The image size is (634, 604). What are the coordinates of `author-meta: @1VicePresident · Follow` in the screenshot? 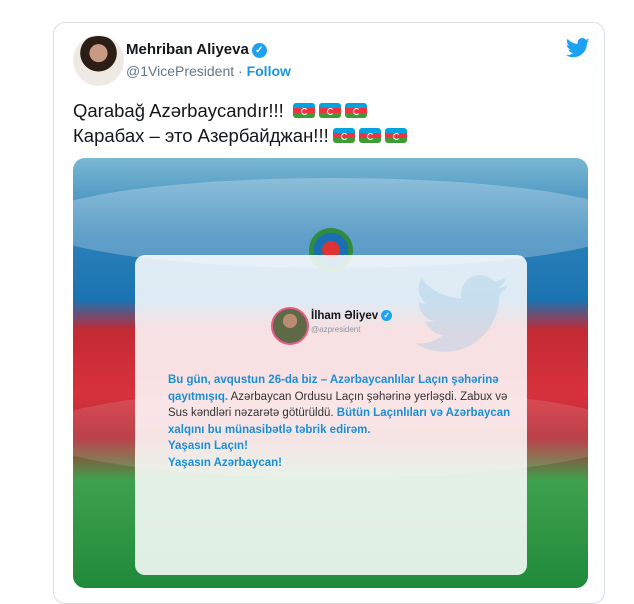 It's located at (208, 71).